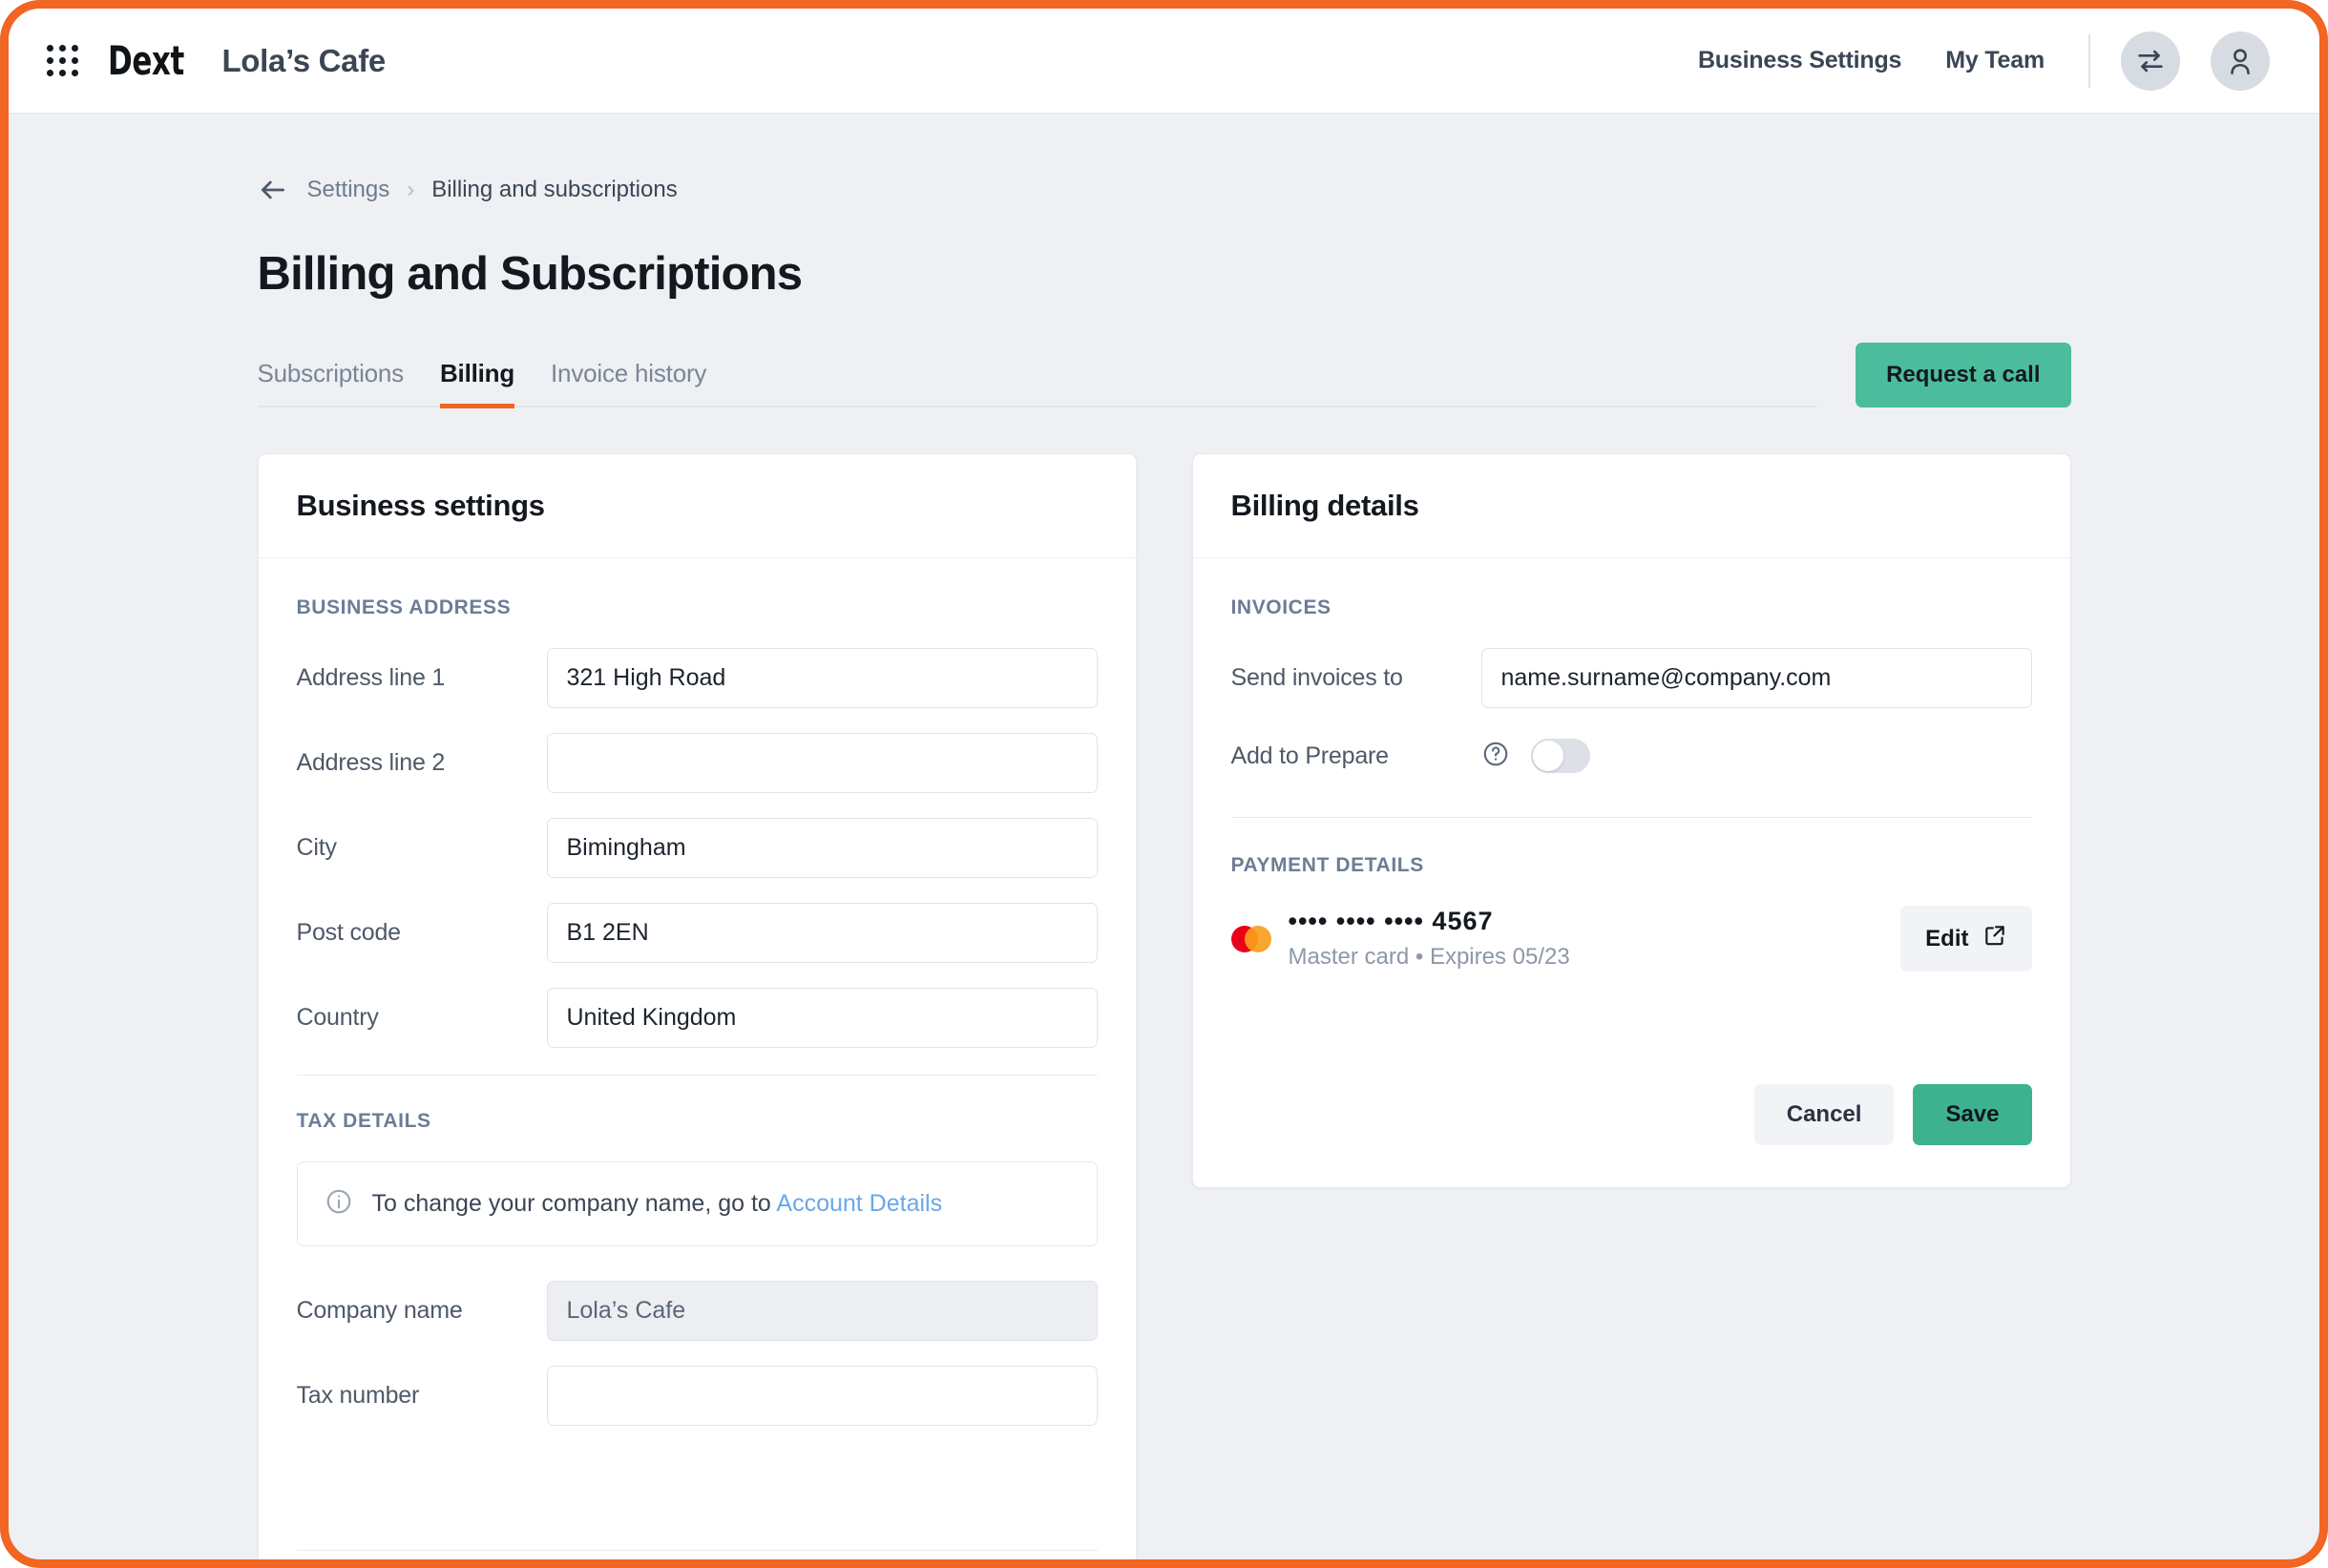 The height and width of the screenshot is (1568, 2328). Describe the element at coordinates (1037, 383) in the screenshot. I see `tab-list: Subscriptions Billing Invoice history` at that location.